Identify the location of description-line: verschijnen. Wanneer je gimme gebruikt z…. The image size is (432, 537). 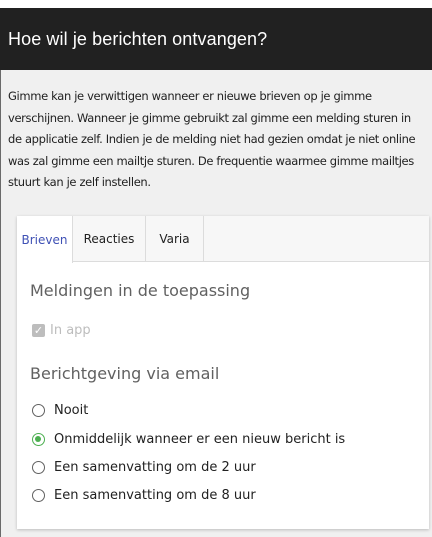
(209, 117).